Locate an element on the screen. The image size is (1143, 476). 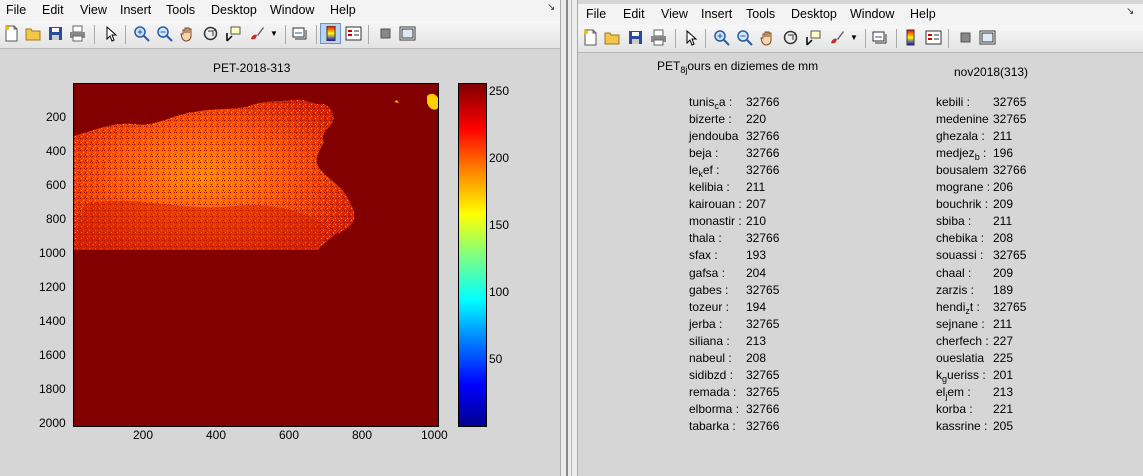
station-value: 225 is located at coordinates (1003, 357).